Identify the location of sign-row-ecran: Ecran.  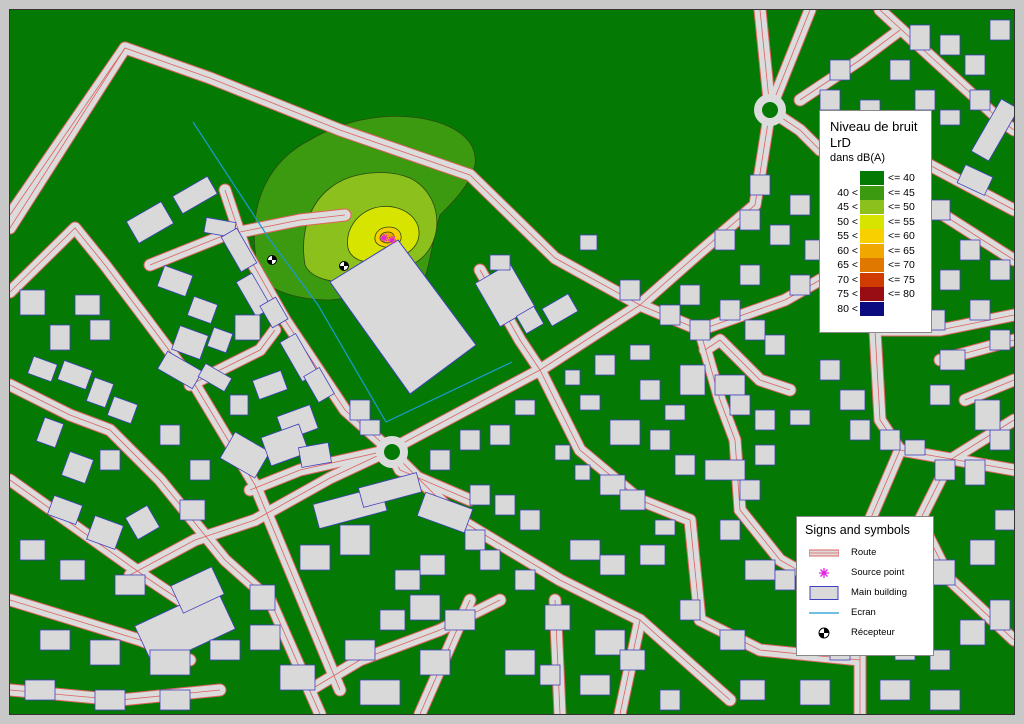
(869, 613).